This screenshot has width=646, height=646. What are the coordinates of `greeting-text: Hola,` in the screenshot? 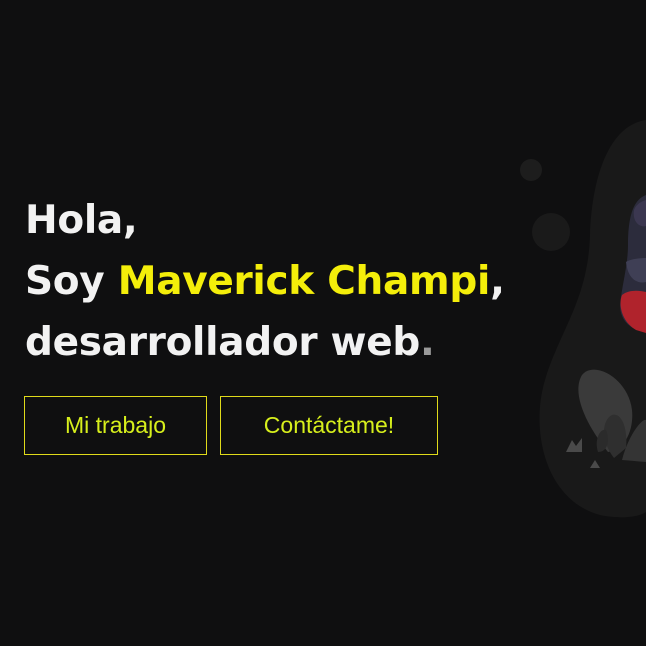 It's located at (81, 220).